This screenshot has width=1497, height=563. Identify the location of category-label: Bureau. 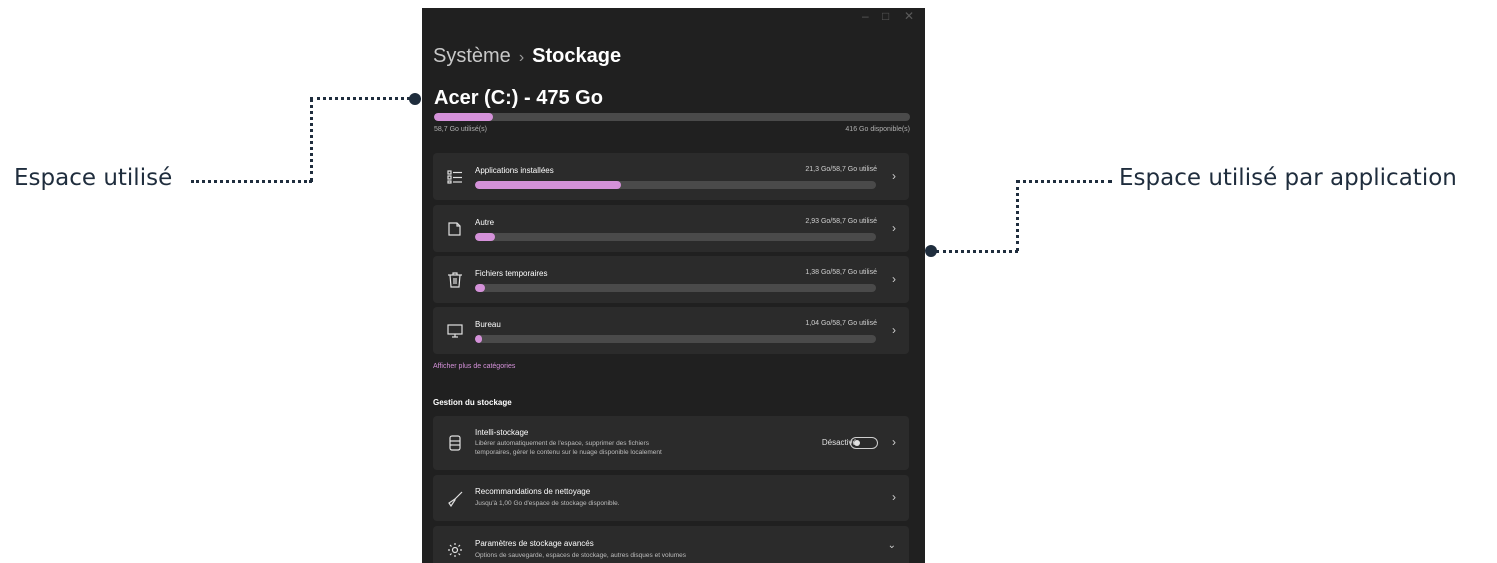
(488, 324).